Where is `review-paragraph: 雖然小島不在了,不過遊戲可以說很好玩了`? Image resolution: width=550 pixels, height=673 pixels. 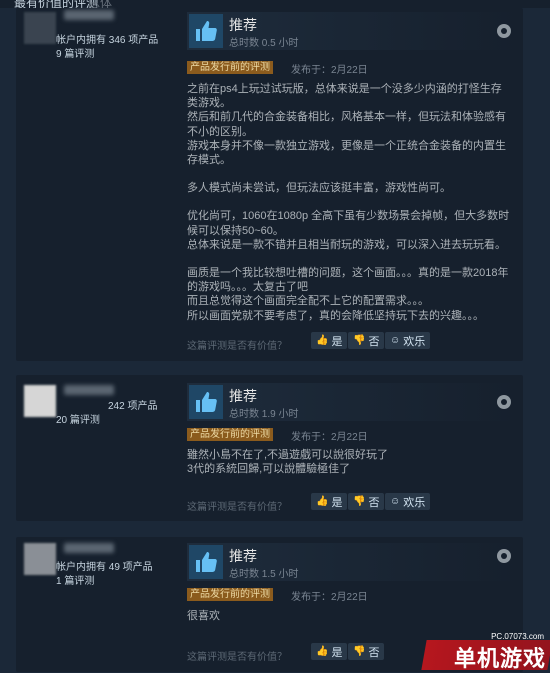
review-paragraph: 雖然小島不在了,不過遊戲可以說很好玩了 is located at coordinates (288, 455).